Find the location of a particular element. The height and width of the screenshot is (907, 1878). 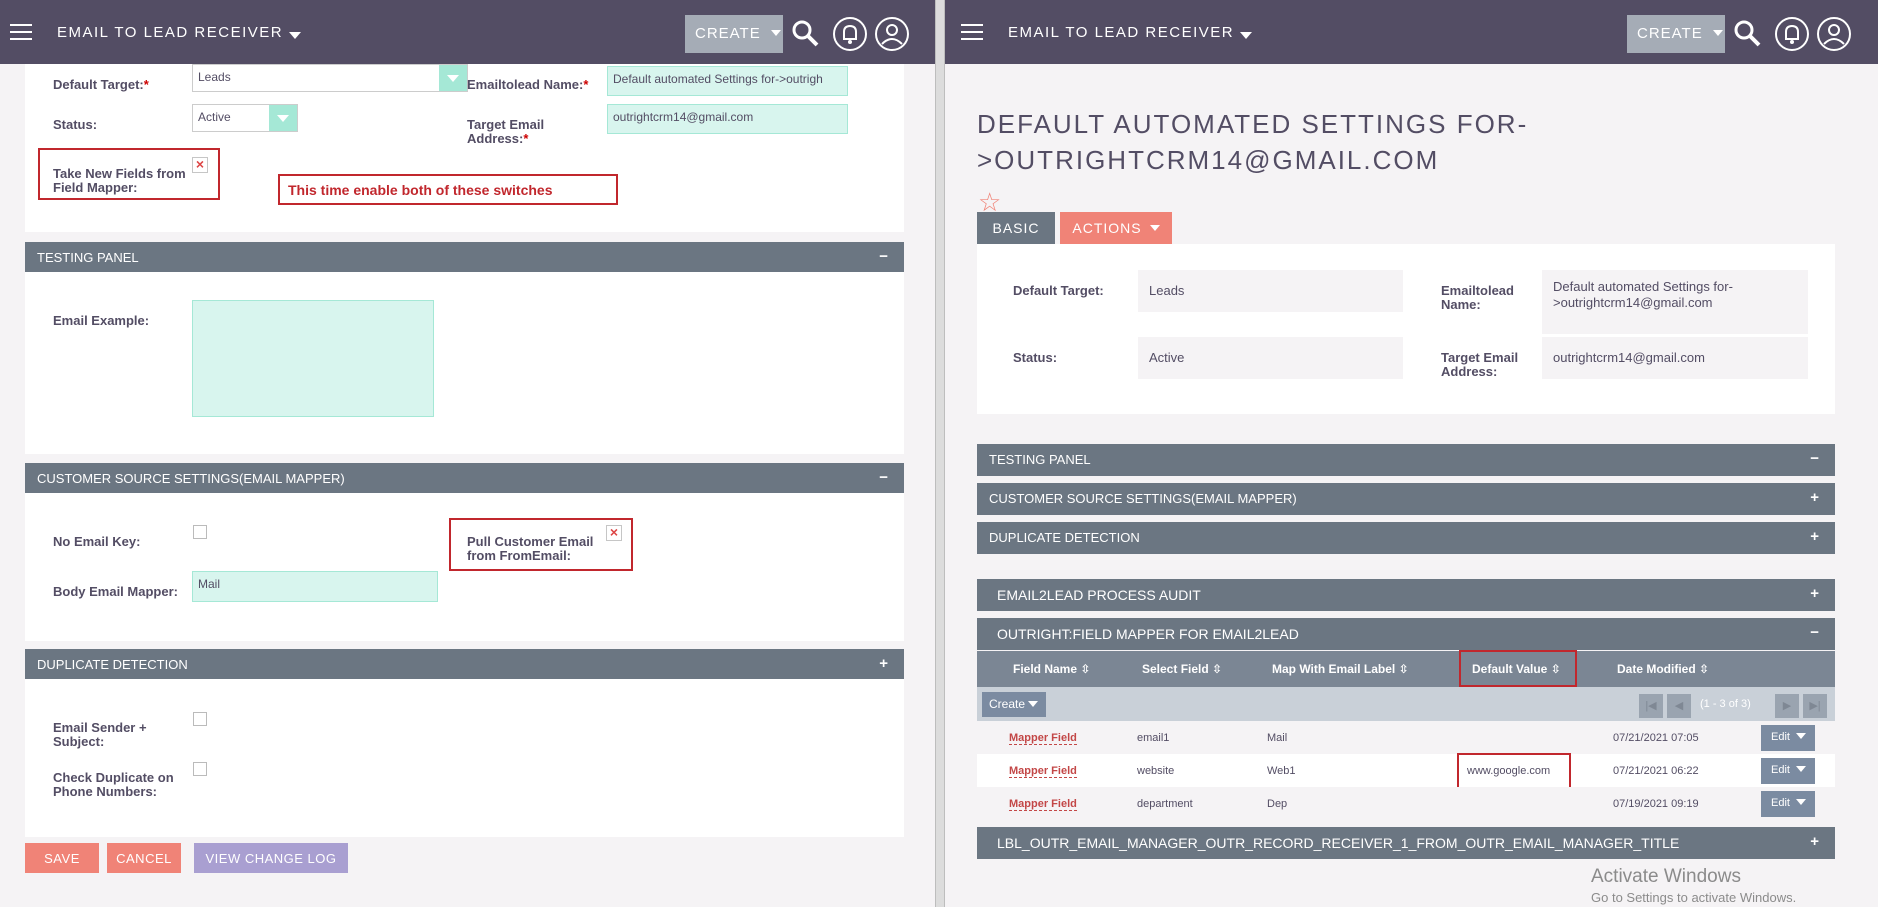

previous-page-icon: ◀ is located at coordinates (1679, 706).